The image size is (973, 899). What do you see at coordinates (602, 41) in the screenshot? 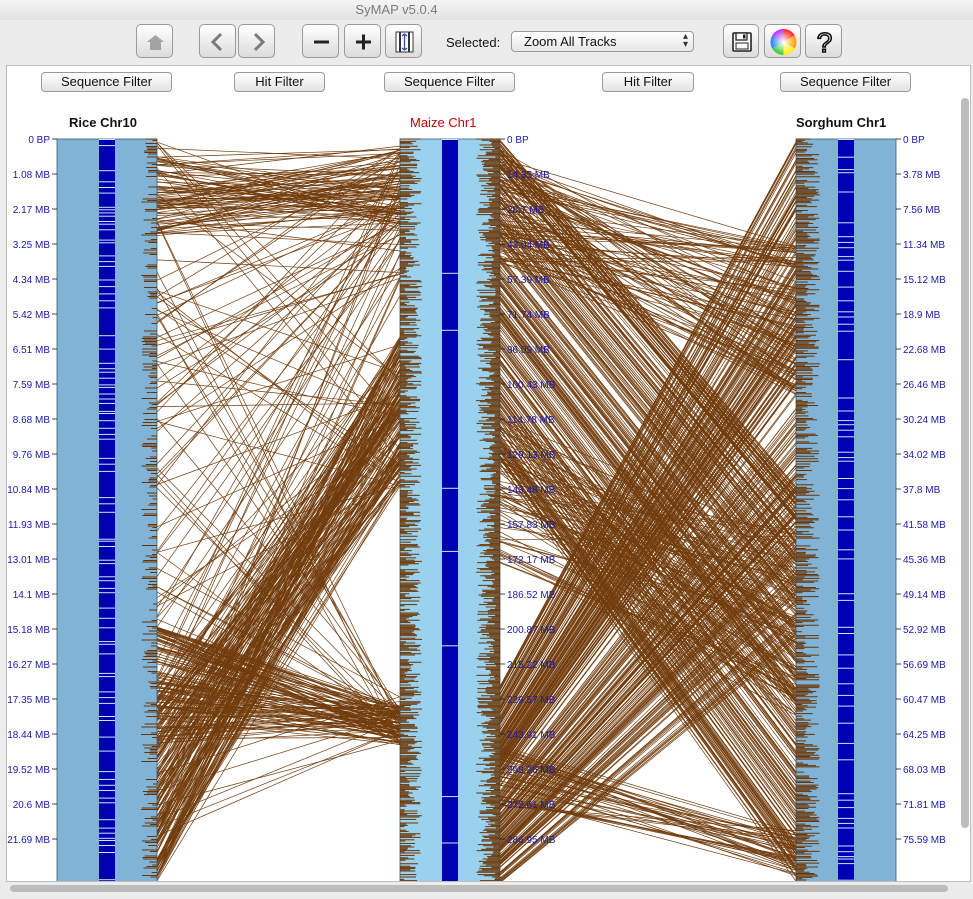
I see `selected-dropdown: Zoom All Tracks ▴ ▾` at bounding box center [602, 41].